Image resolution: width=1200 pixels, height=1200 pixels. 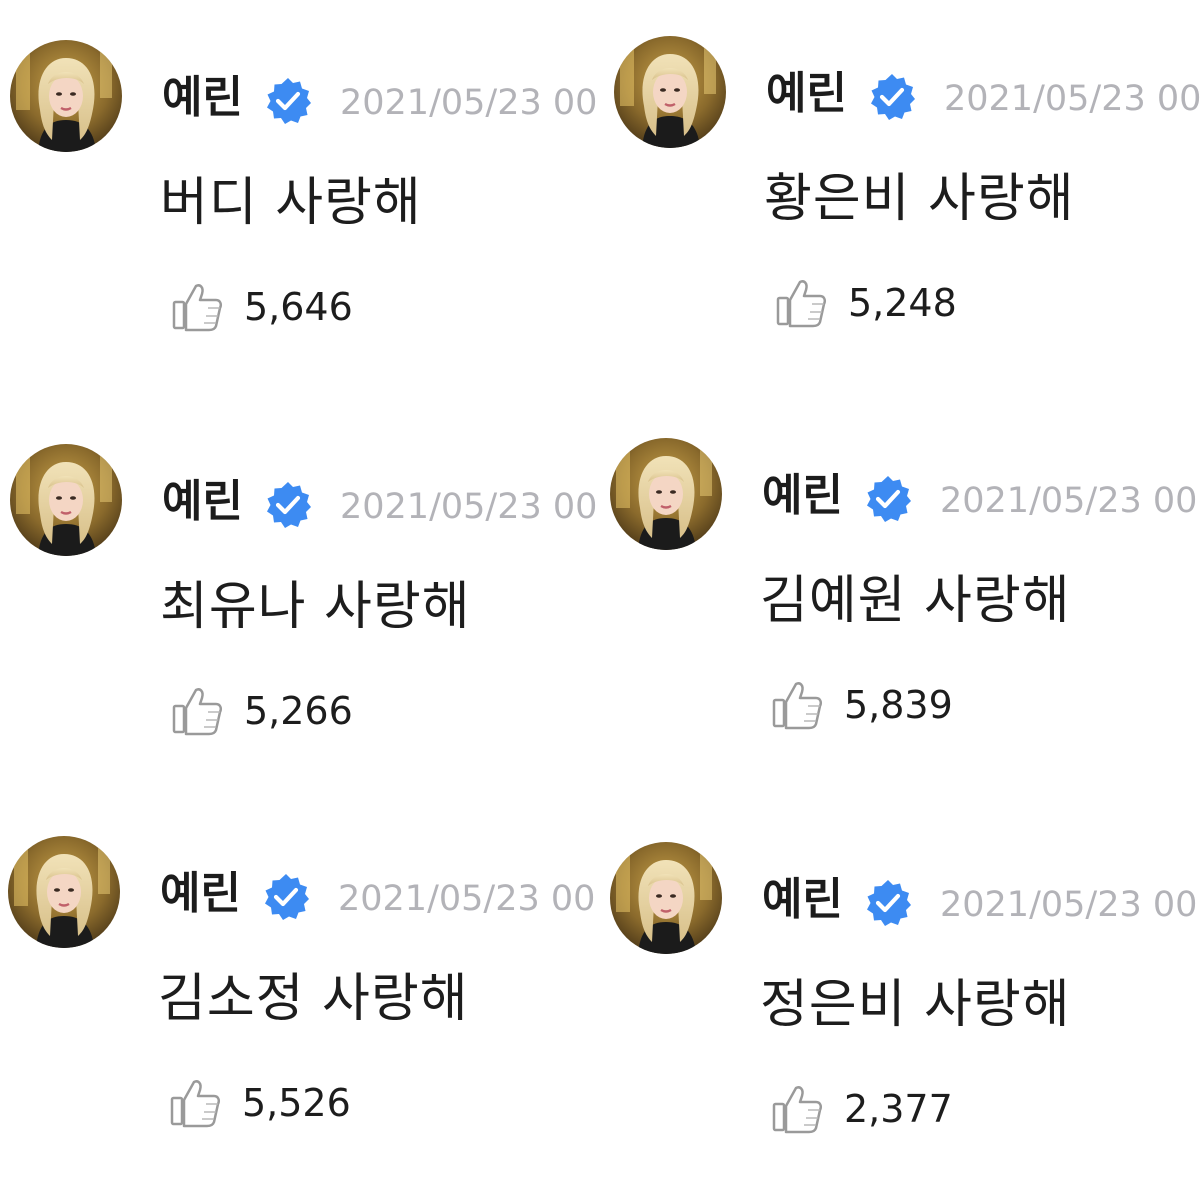 I want to click on timestamp: 2021/05/23 00:, so click(x=1072, y=99).